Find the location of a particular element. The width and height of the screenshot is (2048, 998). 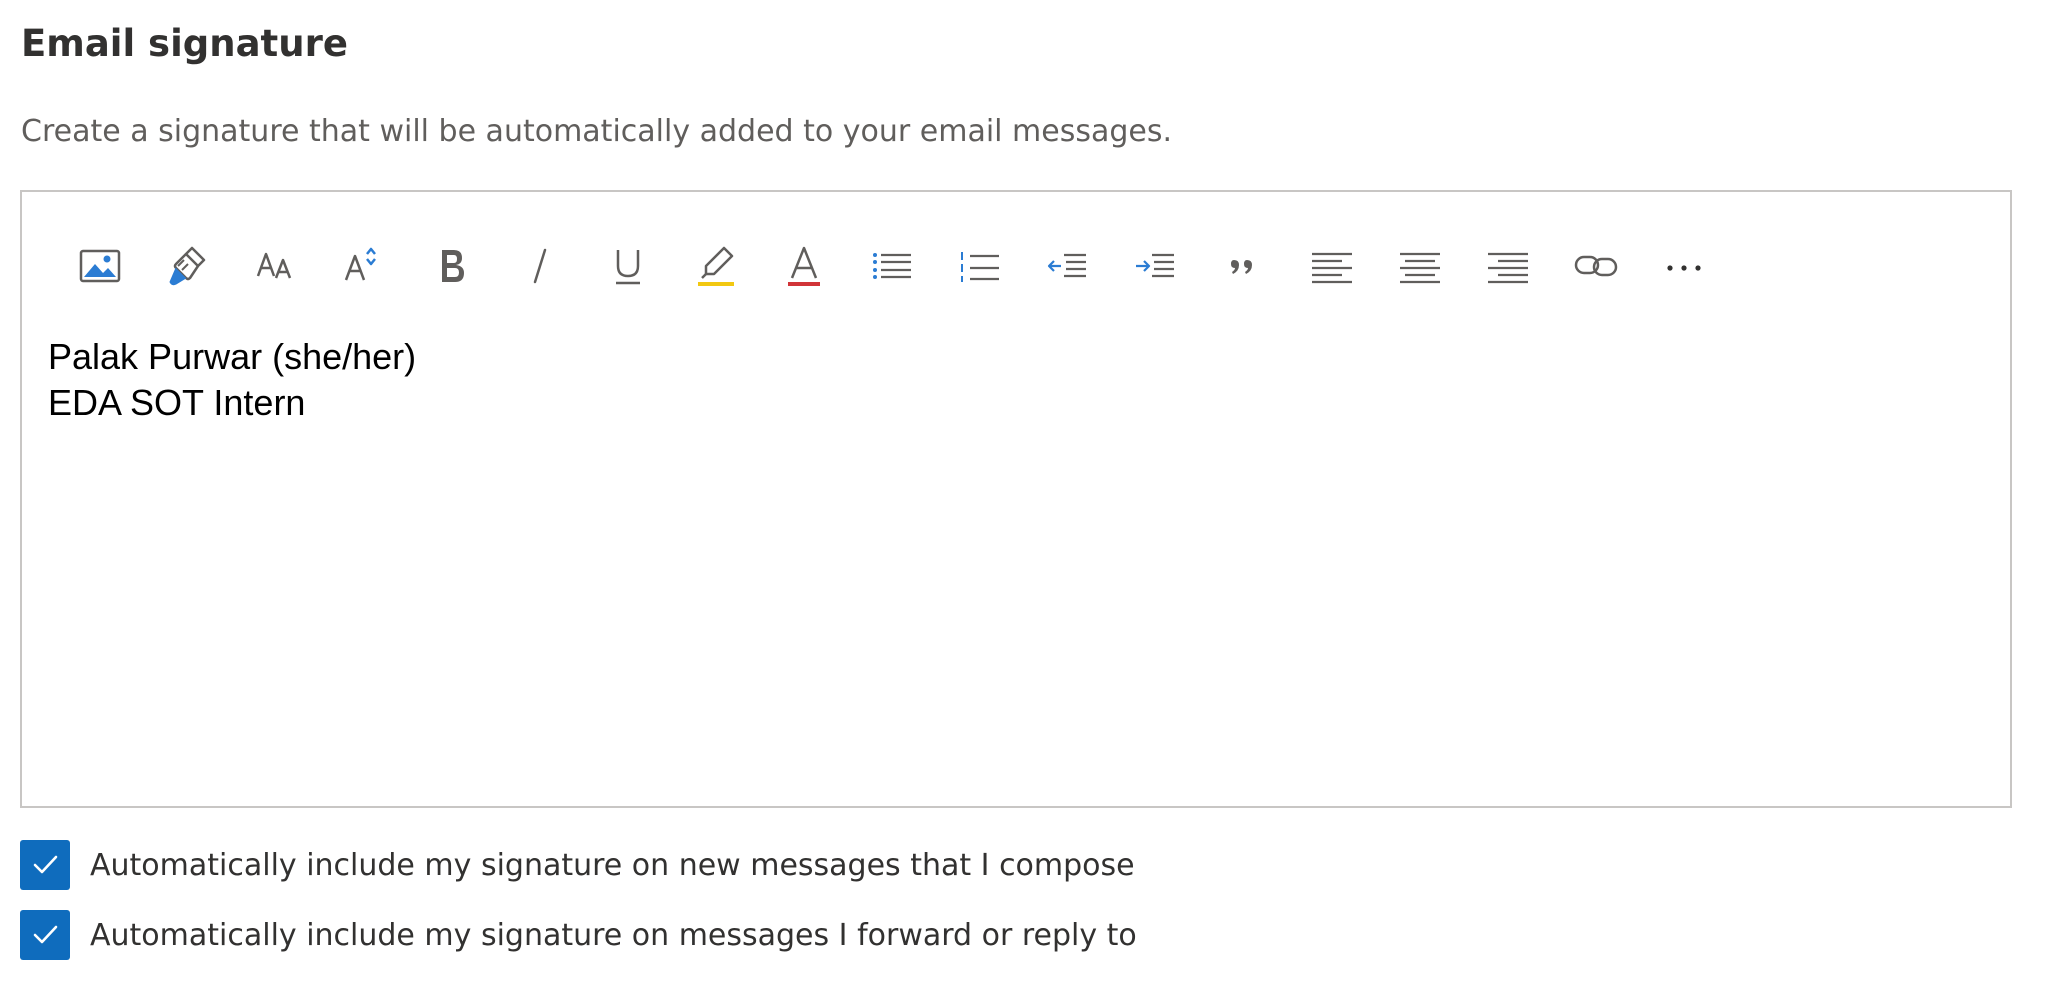

align-right-button is located at coordinates (1508, 266).